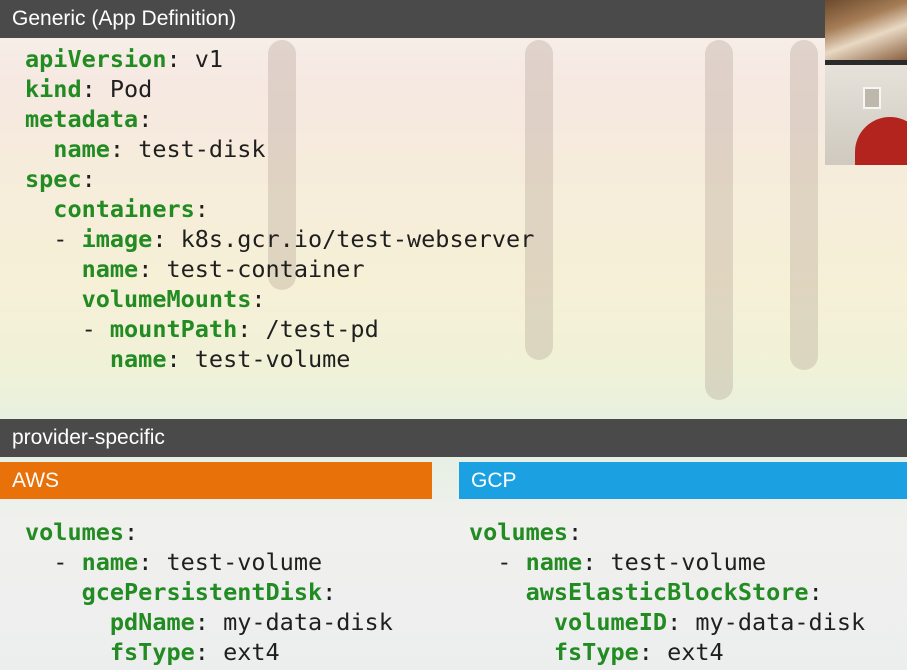 Image resolution: width=907 pixels, height=670 pixels. I want to click on webcam-painting, so click(866, 30).